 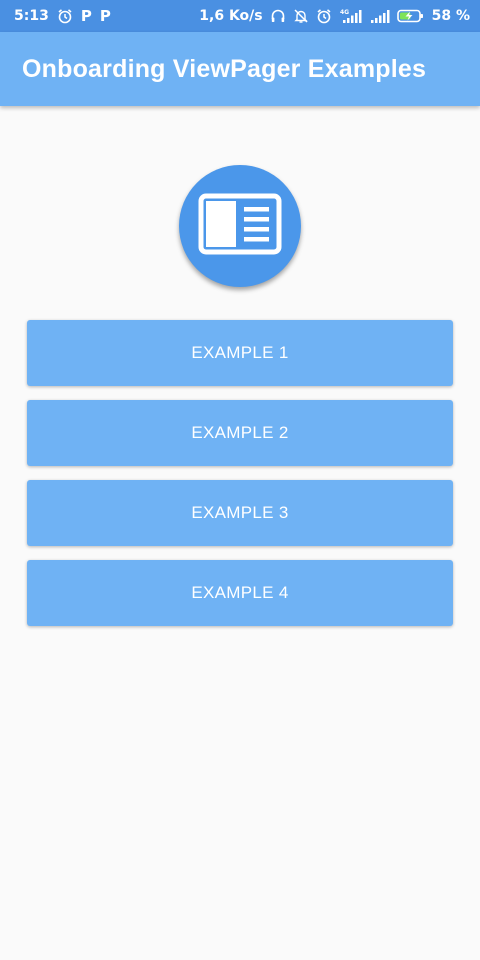 I want to click on example-4-label: EXAMPLE 4, so click(x=240, y=592).